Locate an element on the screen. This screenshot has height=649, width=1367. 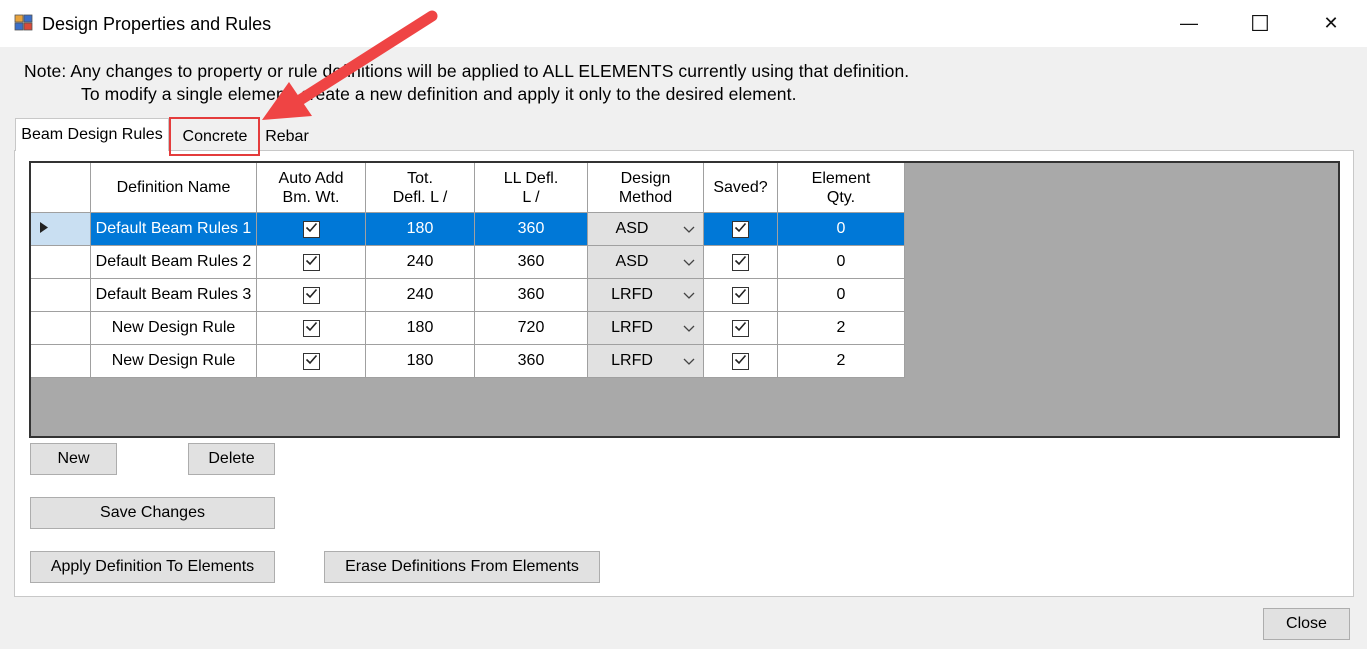
column-header-label: Tot. Defl. L / is located at coordinates (420, 187).